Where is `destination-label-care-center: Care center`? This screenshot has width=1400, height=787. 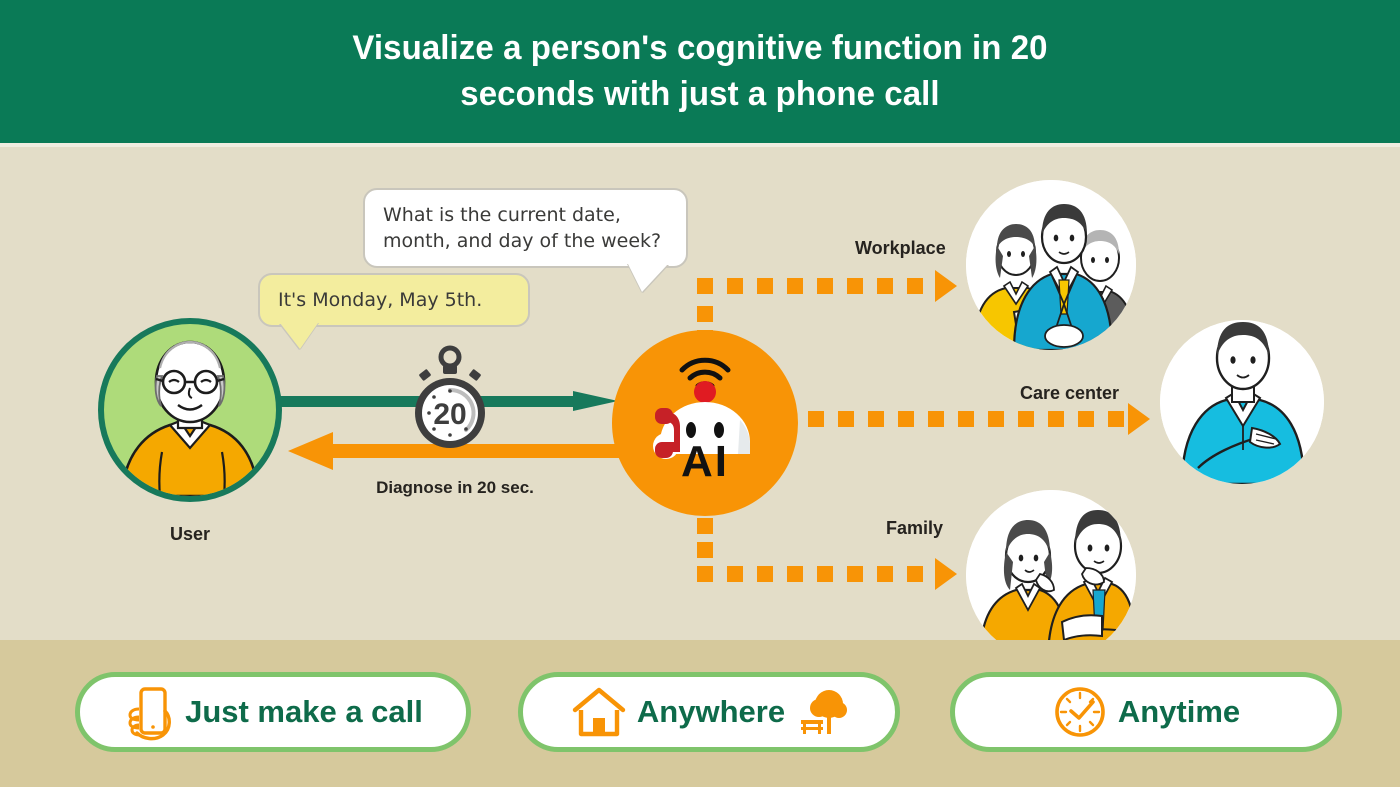
destination-label-care-center: Care center is located at coordinates (1070, 393).